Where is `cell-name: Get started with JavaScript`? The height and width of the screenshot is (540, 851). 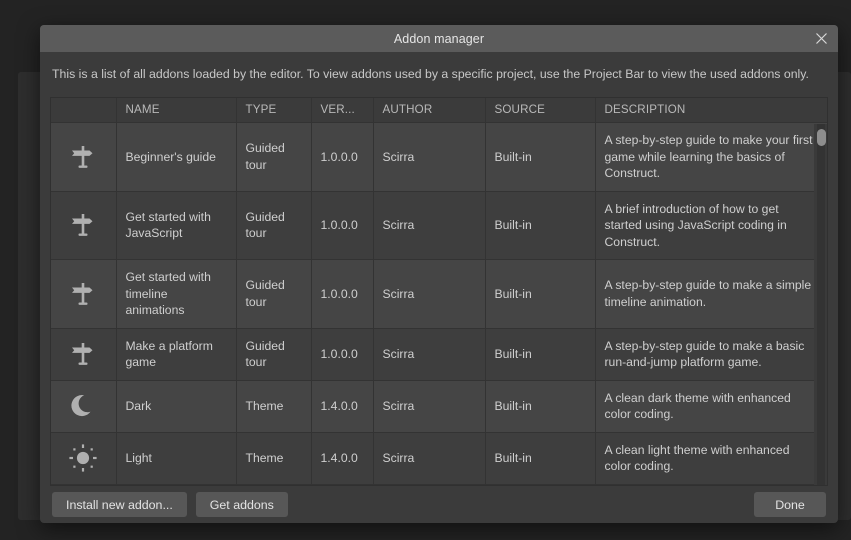 cell-name: Get started with JavaScript is located at coordinates (176, 225).